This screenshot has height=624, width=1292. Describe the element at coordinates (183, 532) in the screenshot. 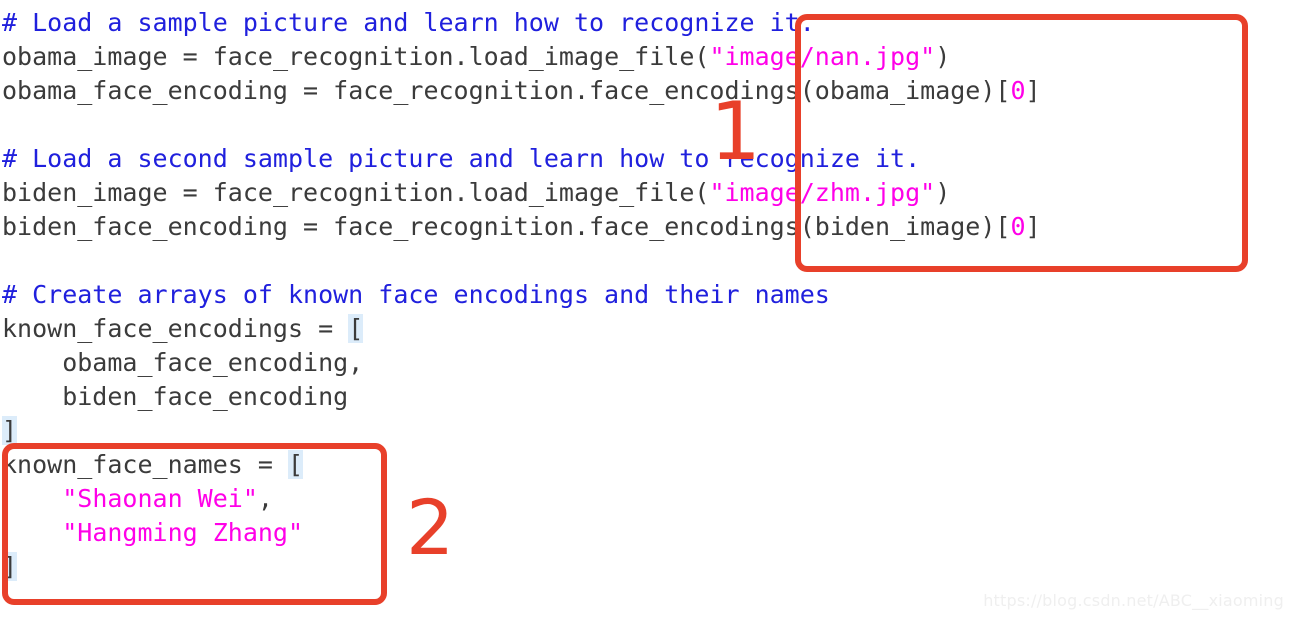

I see `code-token-str: "Hangming Zhang"` at that location.